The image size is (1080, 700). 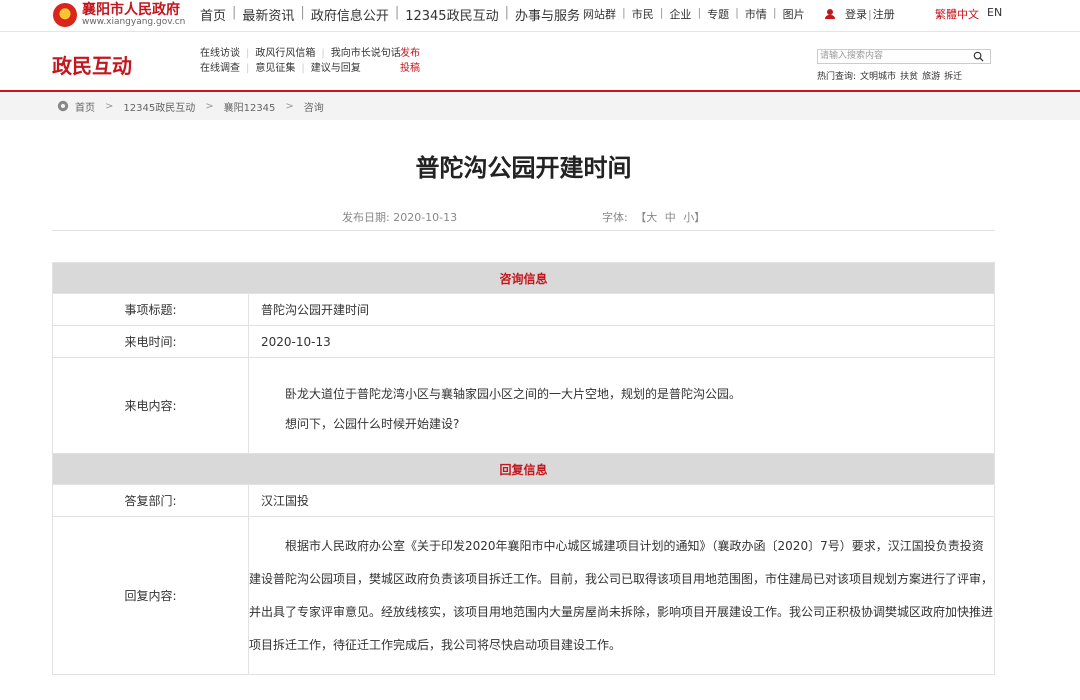 I want to click on subnav-citizens: 市民, so click(x=643, y=14).